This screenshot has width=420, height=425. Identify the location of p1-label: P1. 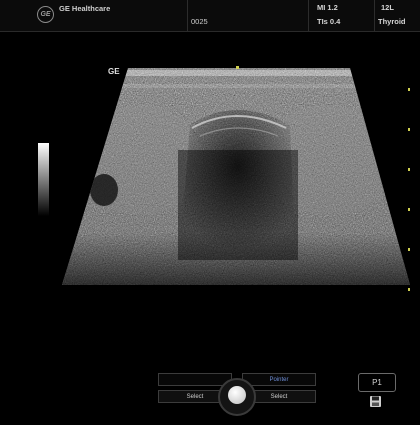
(377, 382).